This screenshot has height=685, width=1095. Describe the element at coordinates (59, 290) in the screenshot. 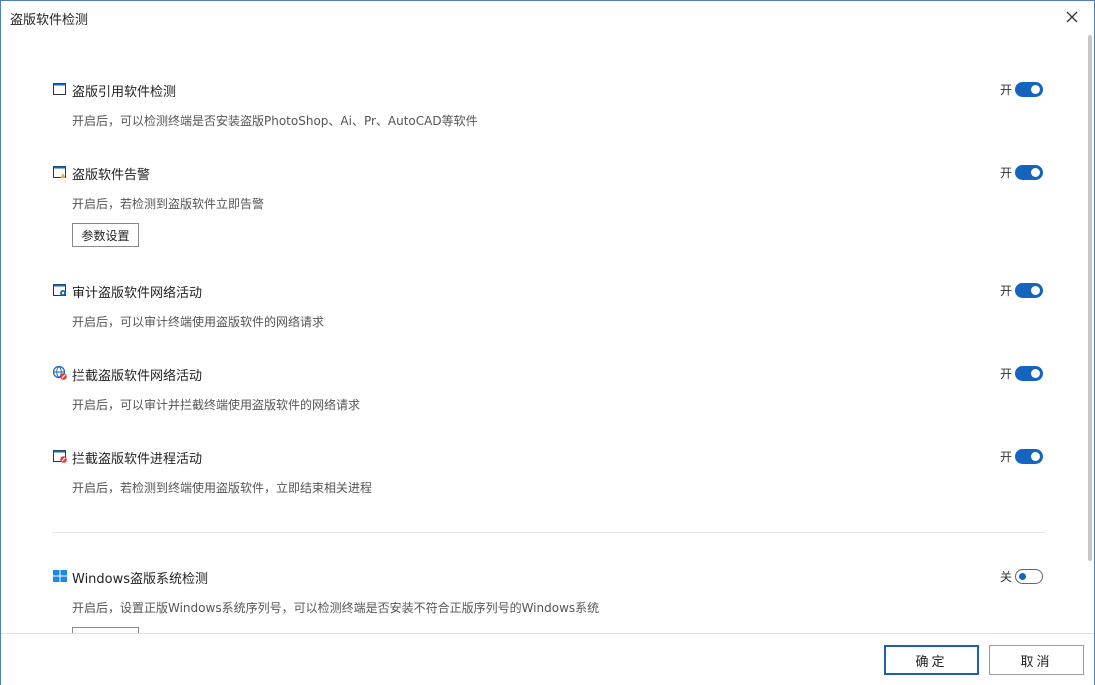

I see `window-network-icon` at that location.